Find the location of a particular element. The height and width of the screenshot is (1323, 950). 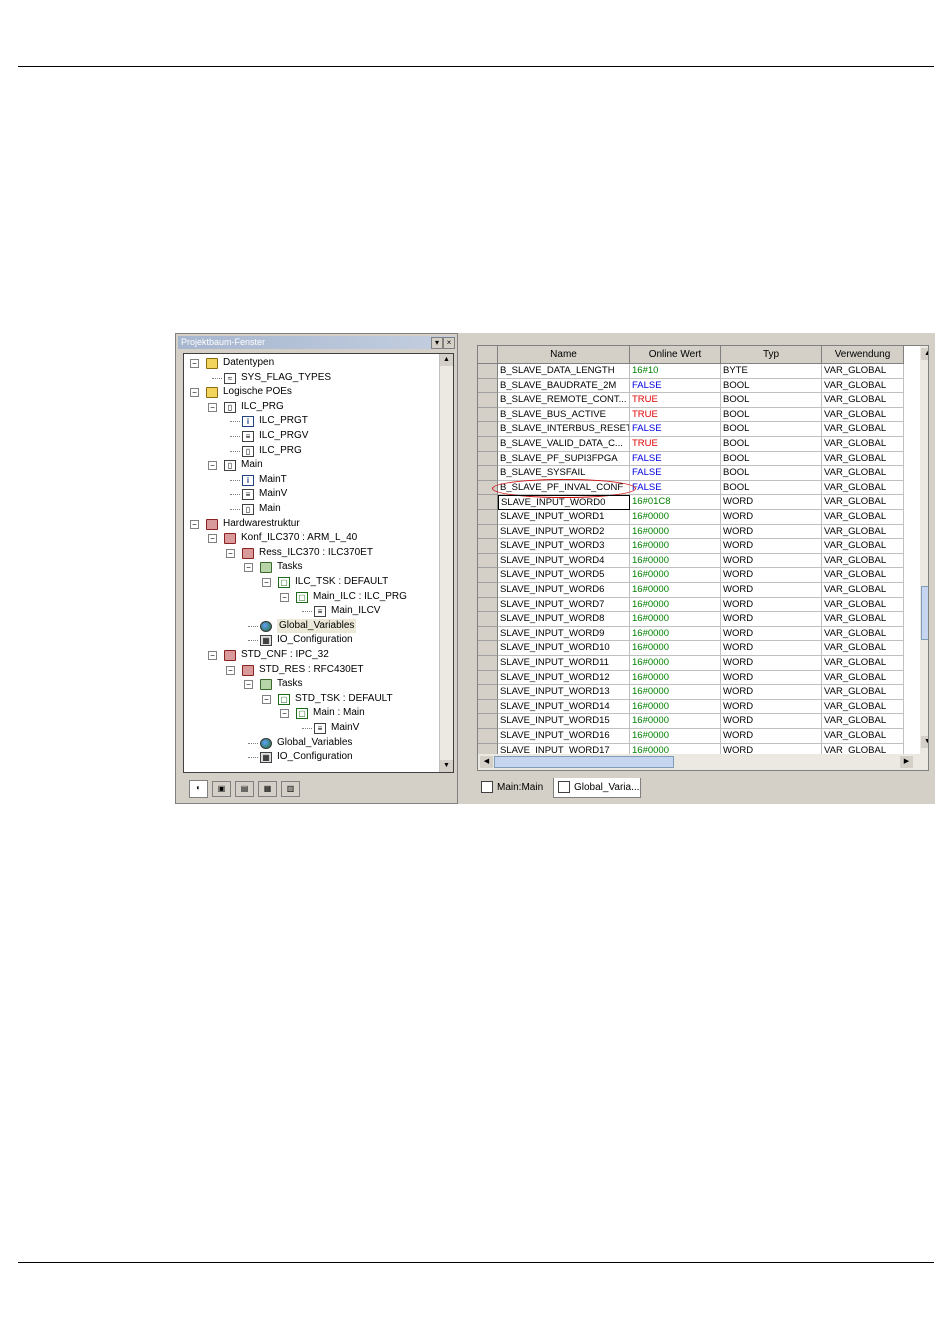

cell-name: SLAVE_INPUT_WORD7 is located at coordinates (564, 605).